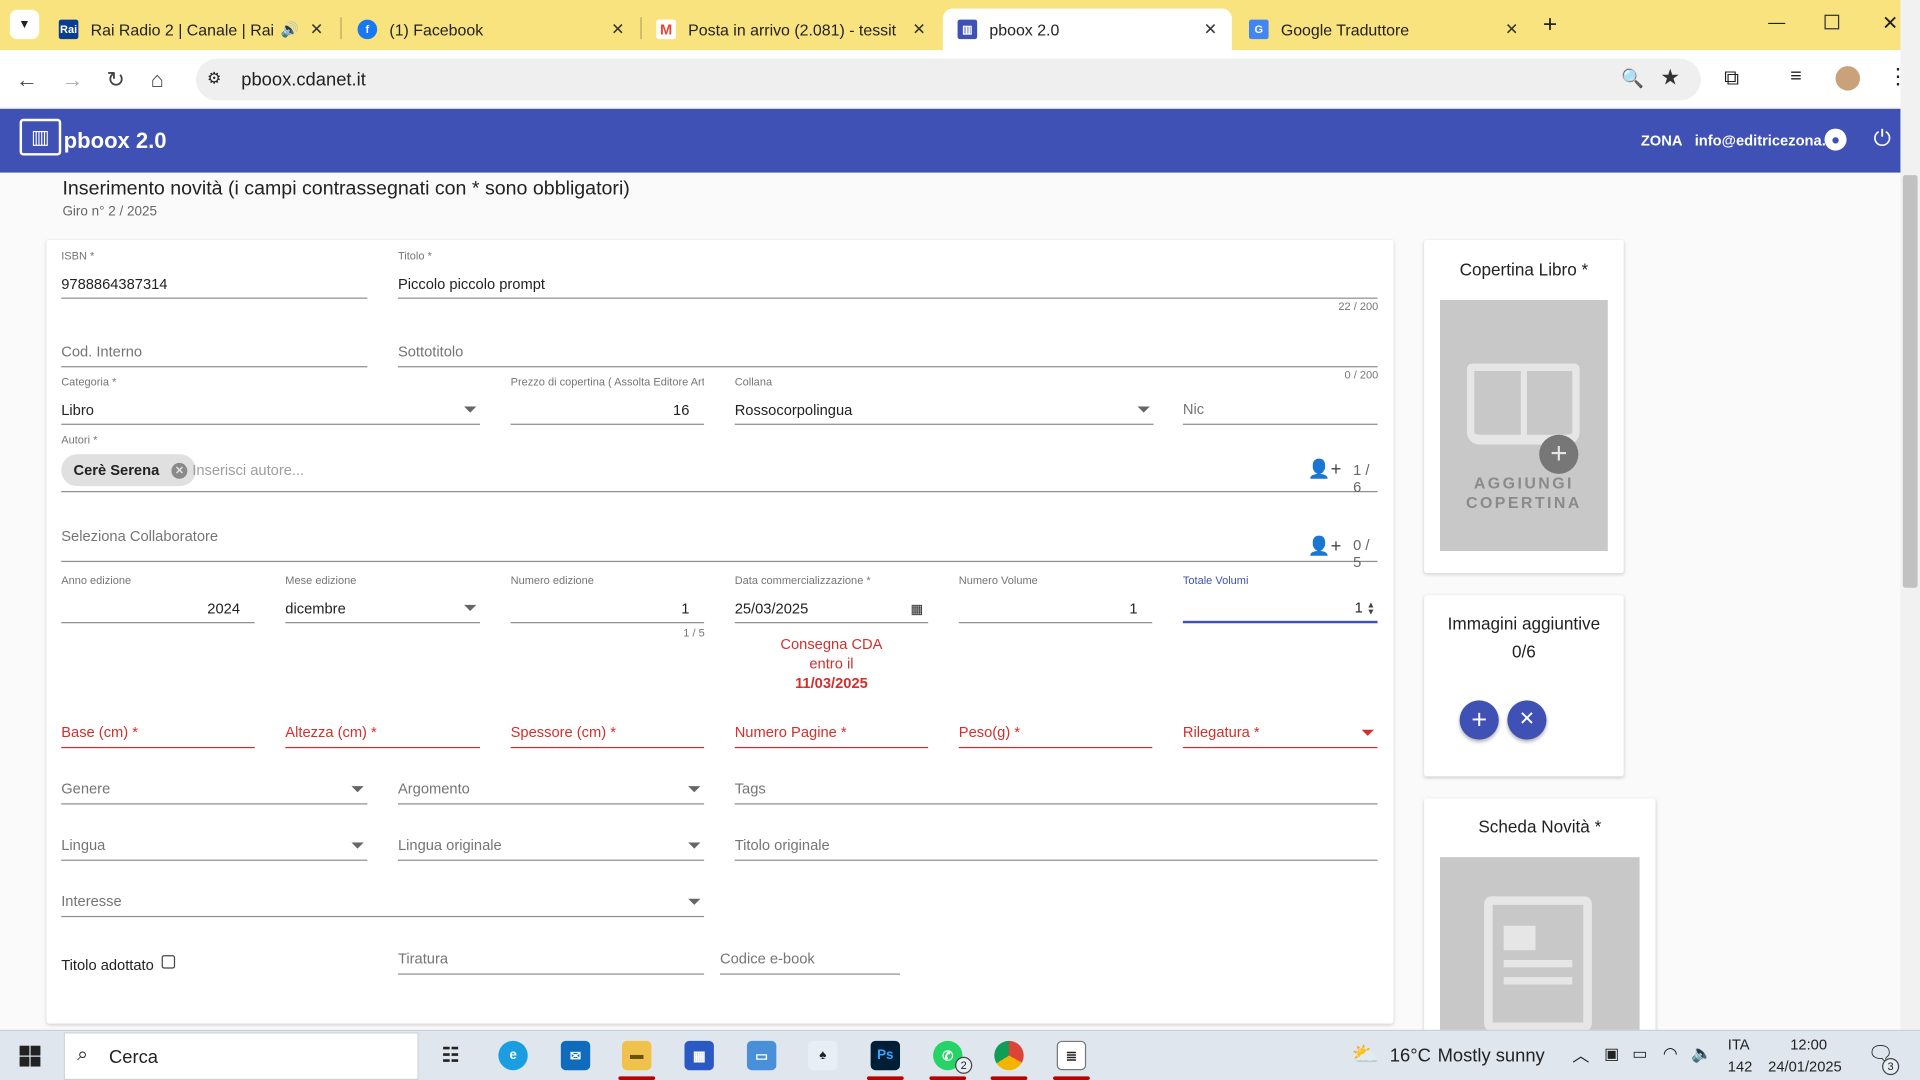 The width and height of the screenshot is (1920, 1080). What do you see at coordinates (1639, 1054) in the screenshot?
I see `battery-icon: ▭` at bounding box center [1639, 1054].